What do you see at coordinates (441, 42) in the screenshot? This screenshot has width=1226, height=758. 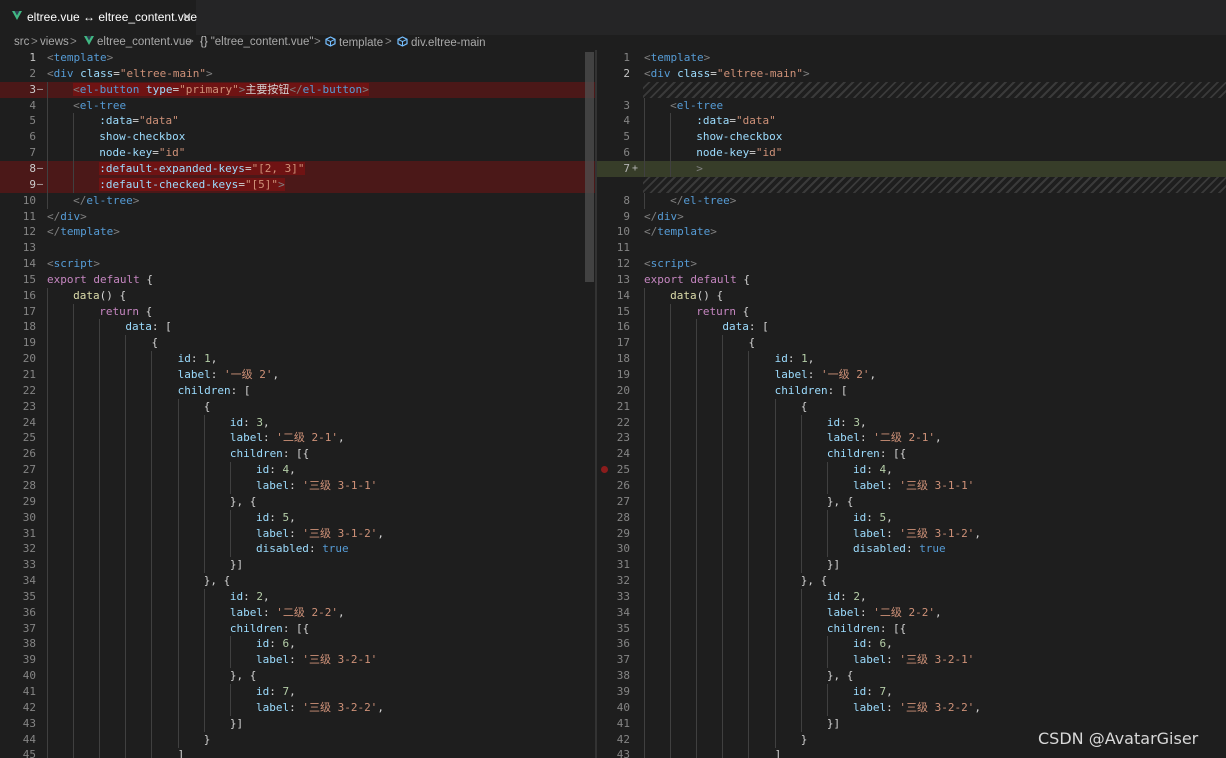 I see `breadcrumb-item: div.eltree-main` at bounding box center [441, 42].